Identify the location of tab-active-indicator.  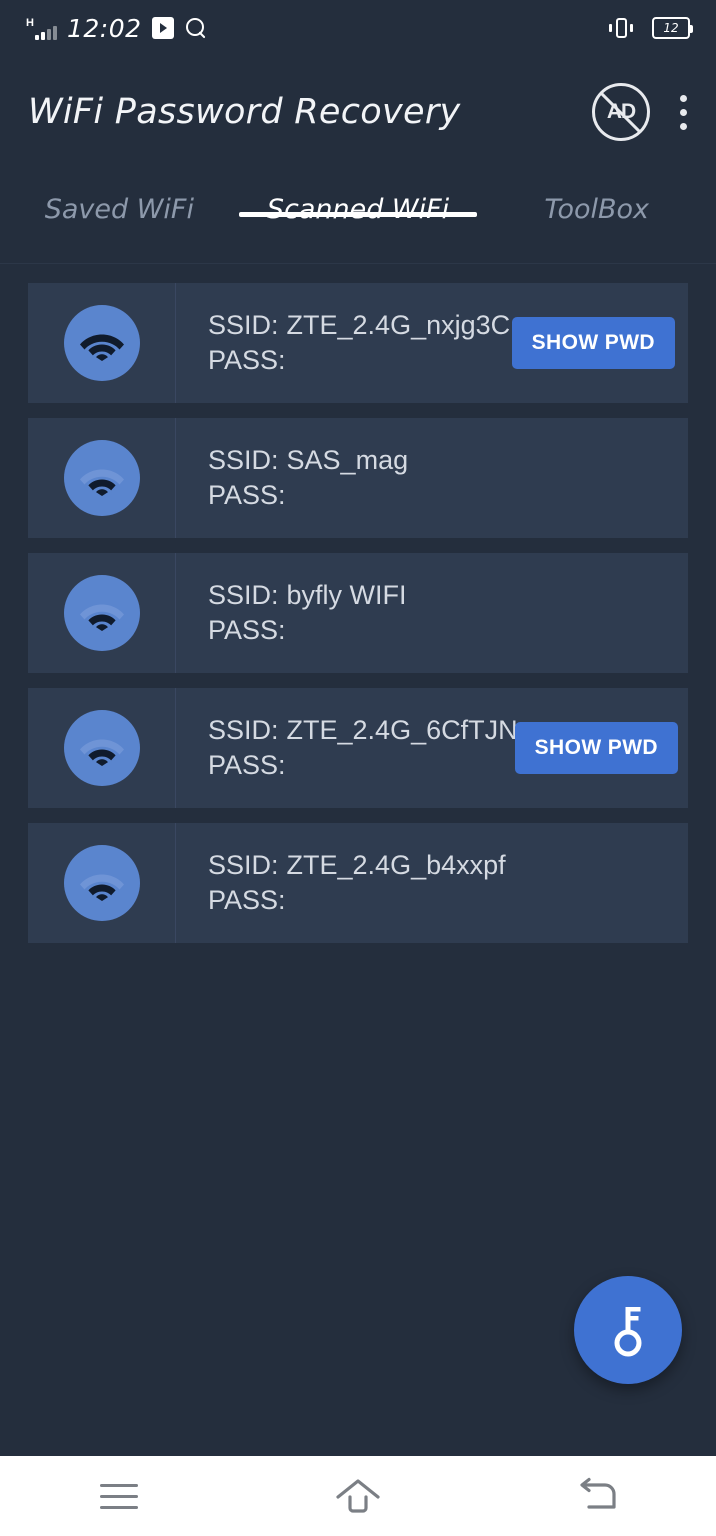
(358, 214).